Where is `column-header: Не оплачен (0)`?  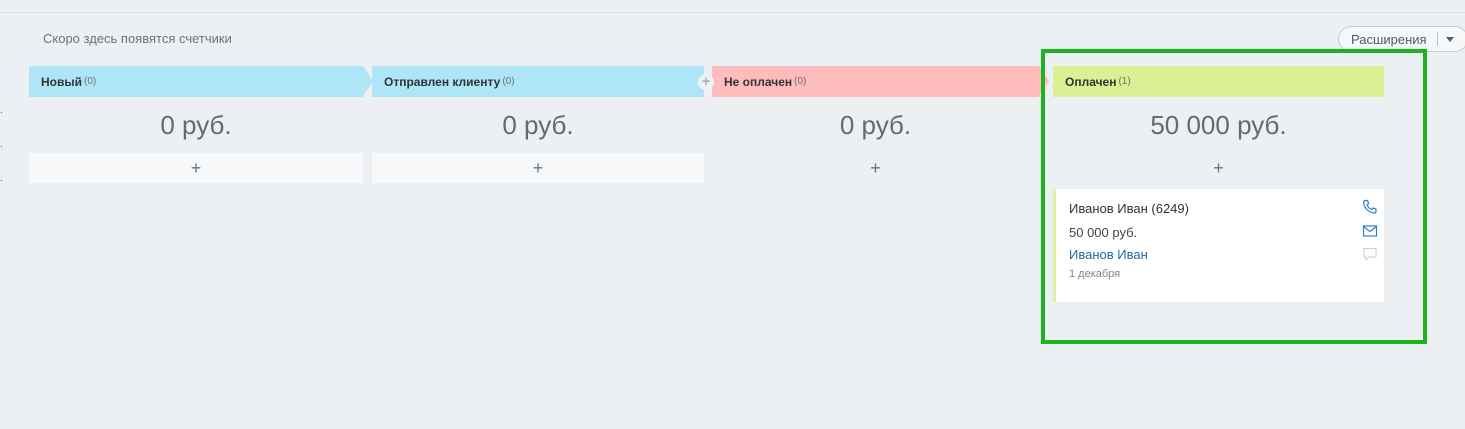
column-header: Не оплачен (0) is located at coordinates (880, 81).